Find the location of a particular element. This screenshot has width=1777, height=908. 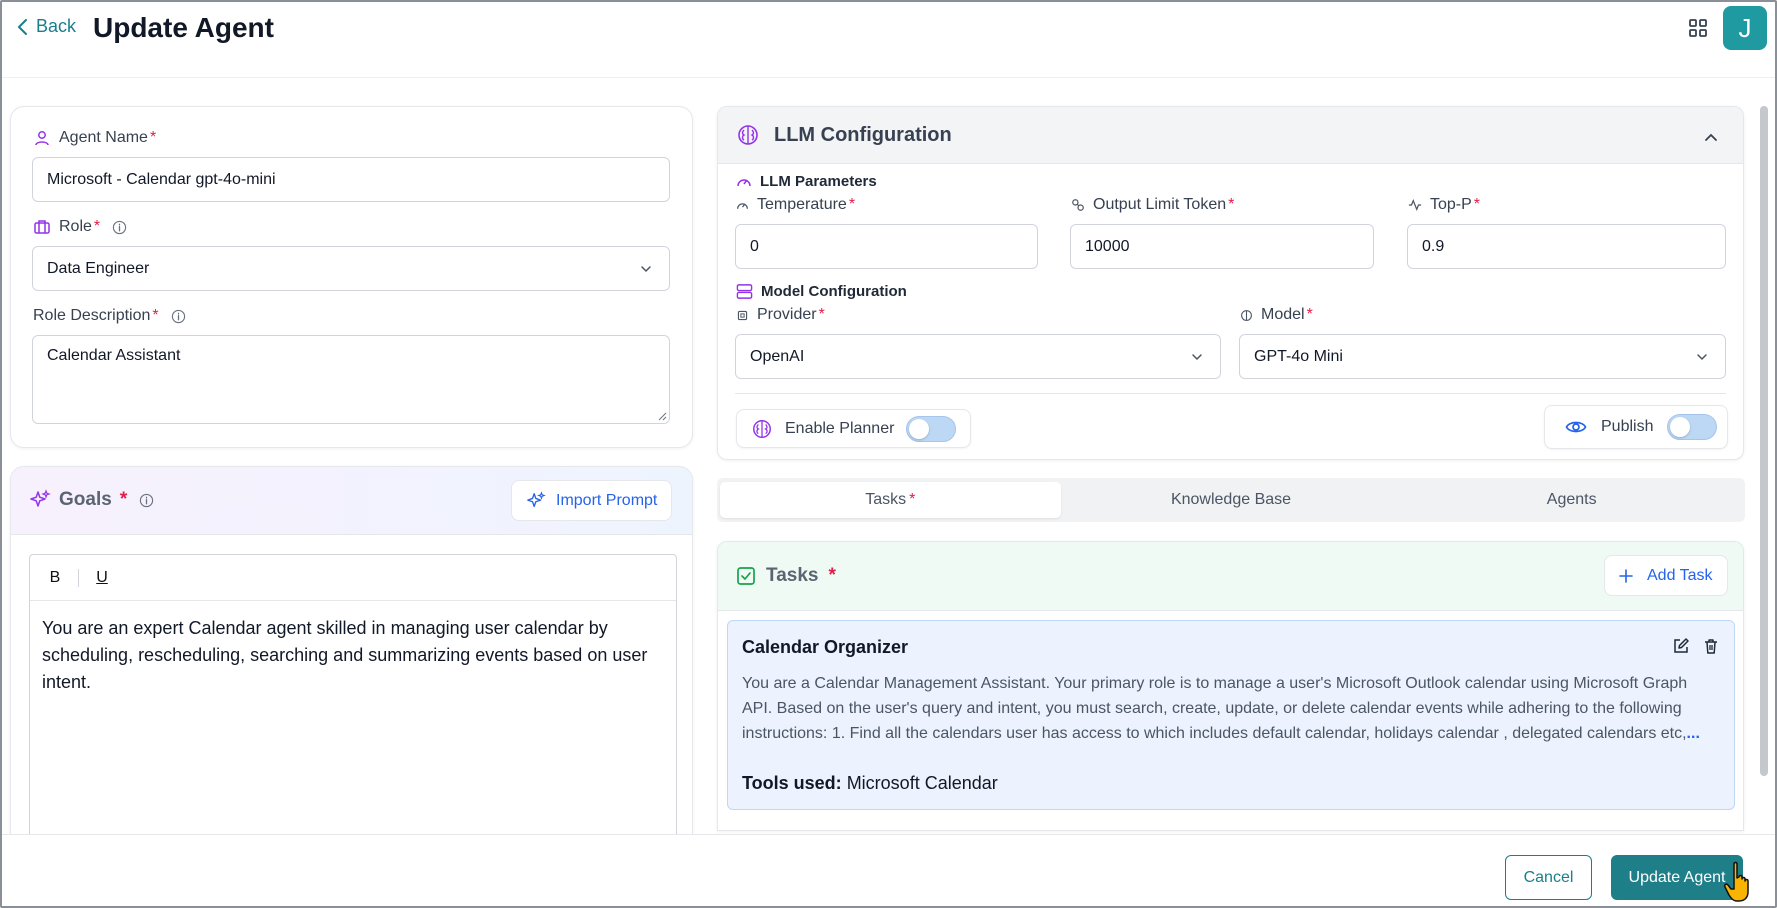

provider-label: Provider * is located at coordinates (780, 315).